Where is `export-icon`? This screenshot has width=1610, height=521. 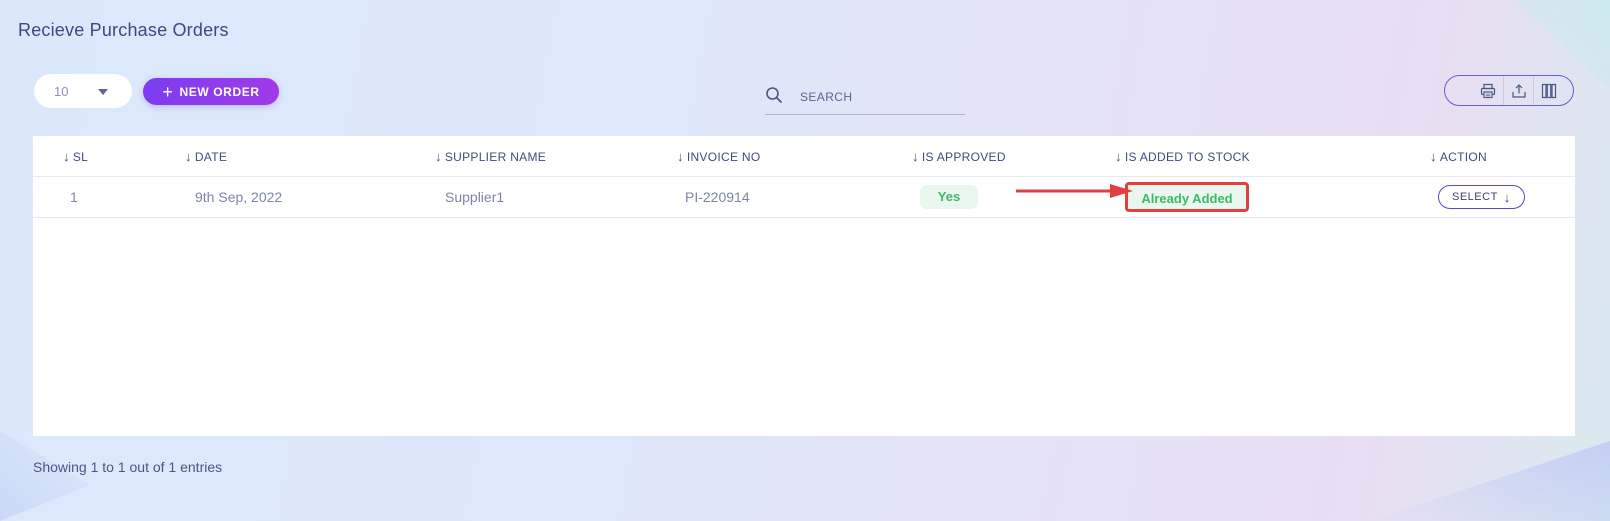 export-icon is located at coordinates (1518, 90).